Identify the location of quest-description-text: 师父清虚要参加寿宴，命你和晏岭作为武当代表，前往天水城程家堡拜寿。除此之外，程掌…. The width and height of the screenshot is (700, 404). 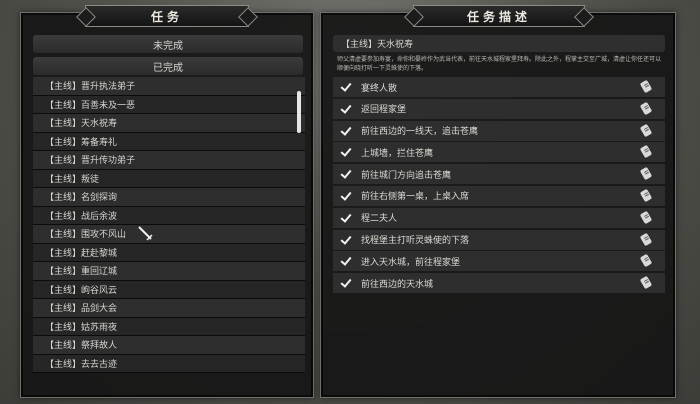
(499, 64).